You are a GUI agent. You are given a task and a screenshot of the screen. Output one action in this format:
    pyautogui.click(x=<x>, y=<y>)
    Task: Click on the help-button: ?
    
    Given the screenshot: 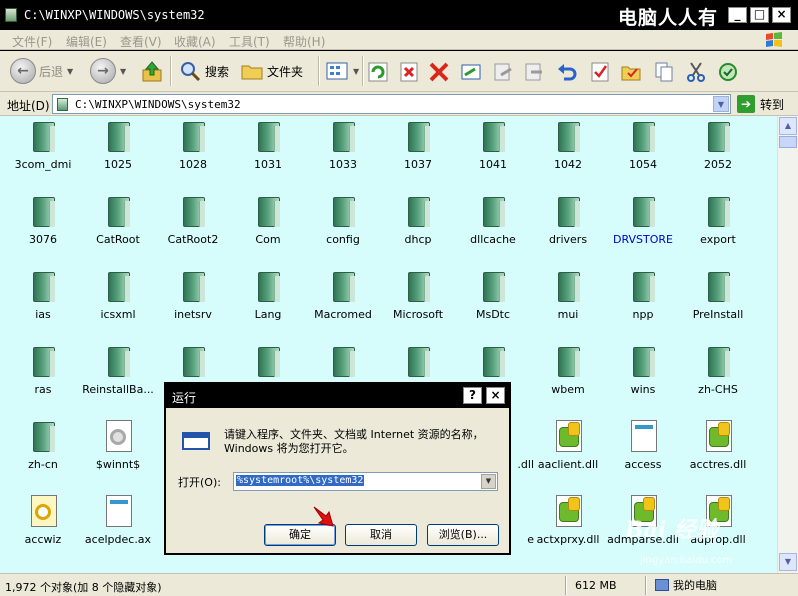 What is the action you would take?
    pyautogui.click(x=472, y=395)
    